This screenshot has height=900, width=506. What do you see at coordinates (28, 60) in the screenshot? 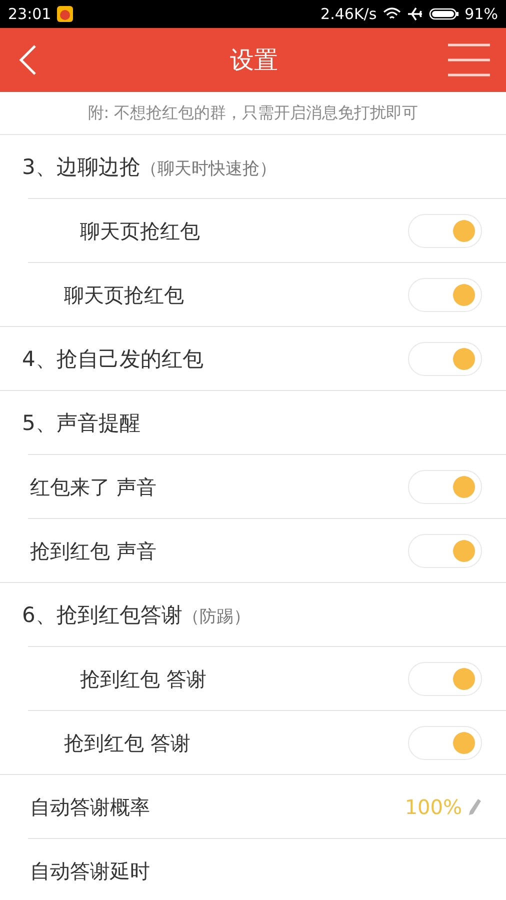
I see `back-icon` at bounding box center [28, 60].